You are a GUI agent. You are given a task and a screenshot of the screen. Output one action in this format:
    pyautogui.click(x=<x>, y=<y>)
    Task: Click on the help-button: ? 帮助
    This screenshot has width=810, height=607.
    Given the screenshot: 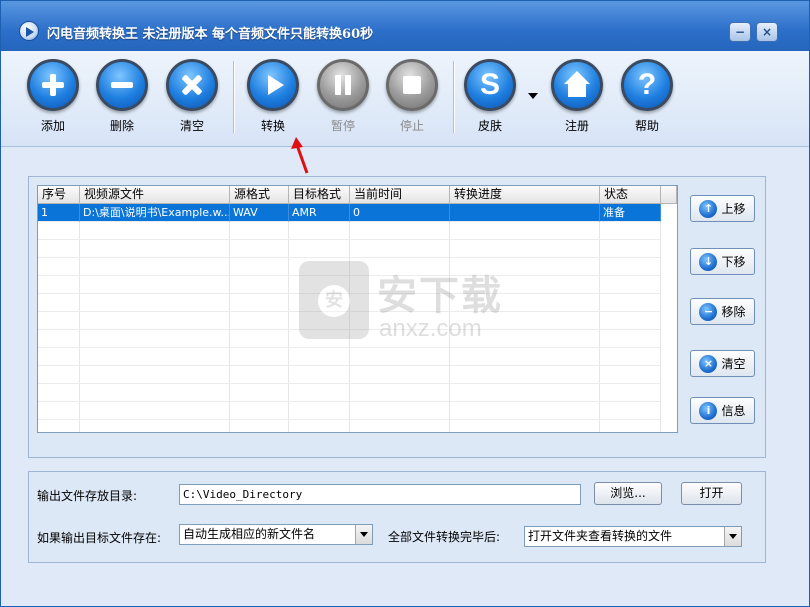 What is the action you would take?
    pyautogui.click(x=647, y=96)
    